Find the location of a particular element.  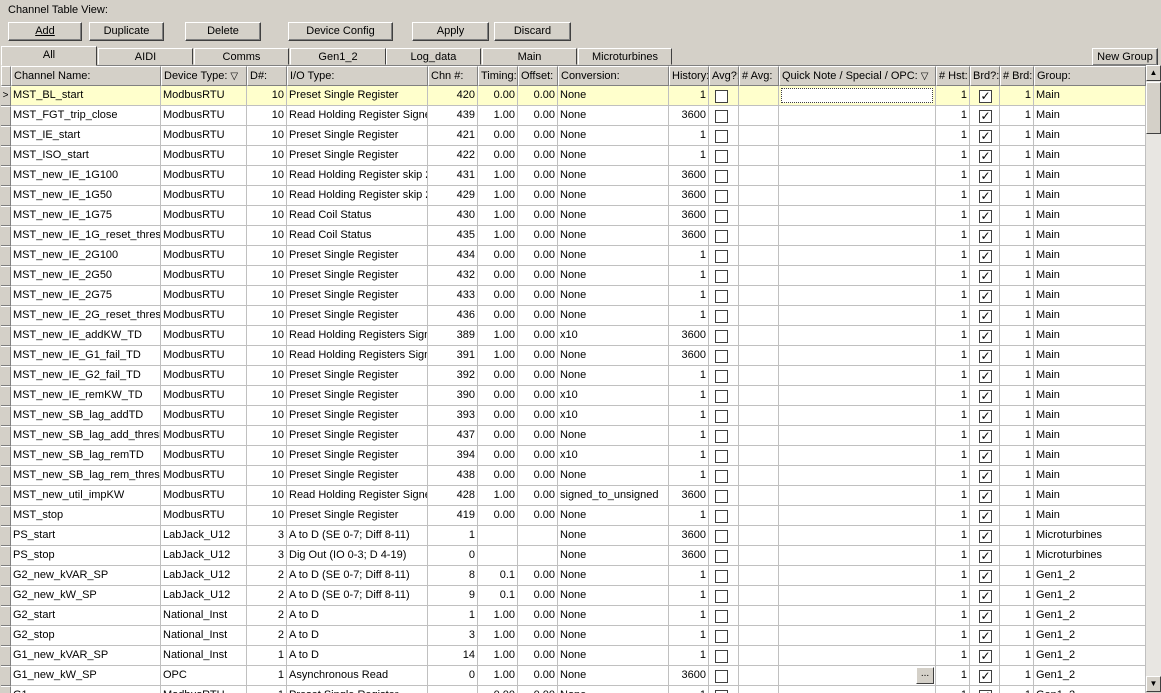

column-header-avg: # Avg: is located at coordinates (759, 76).